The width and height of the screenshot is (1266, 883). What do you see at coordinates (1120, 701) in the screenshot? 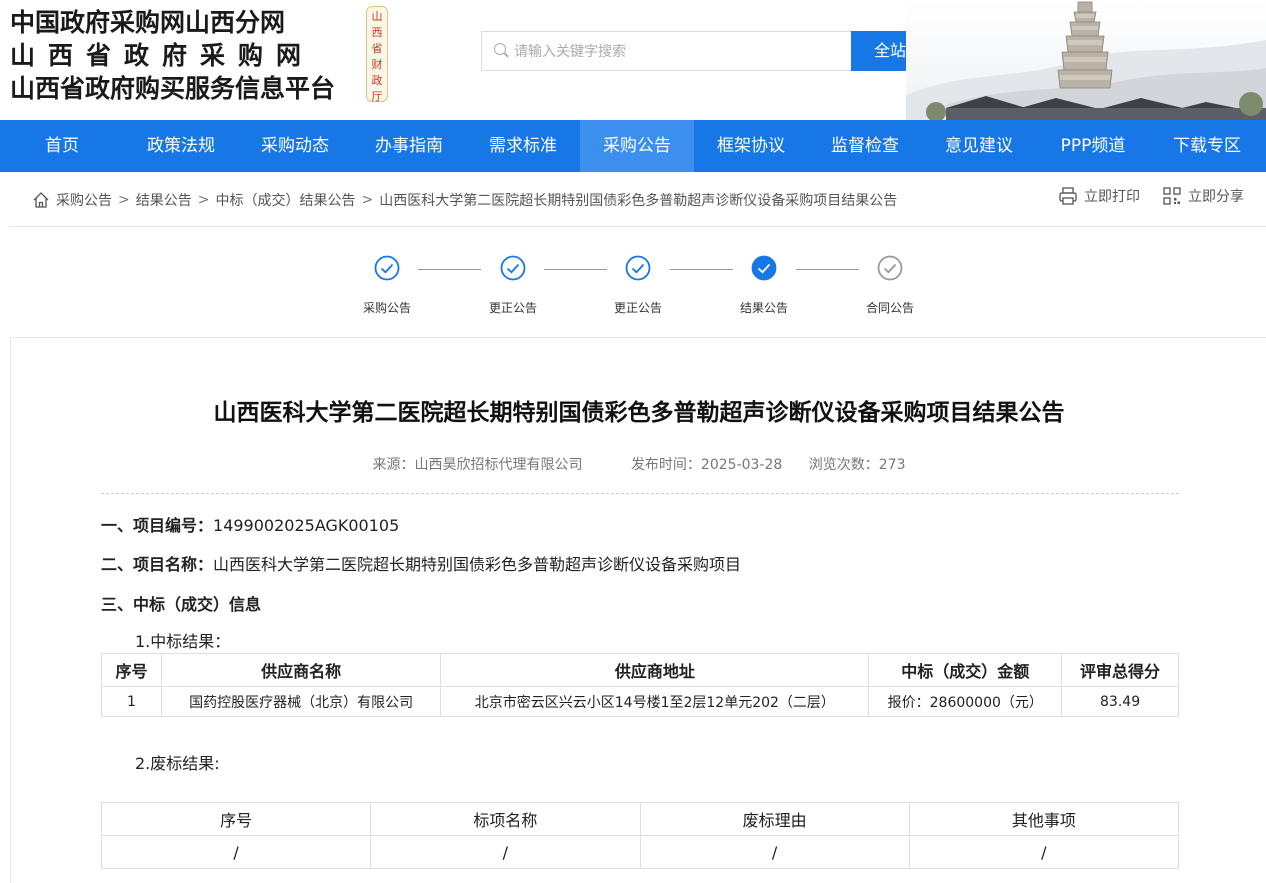
I see `table-cell: 83.49` at bounding box center [1120, 701].